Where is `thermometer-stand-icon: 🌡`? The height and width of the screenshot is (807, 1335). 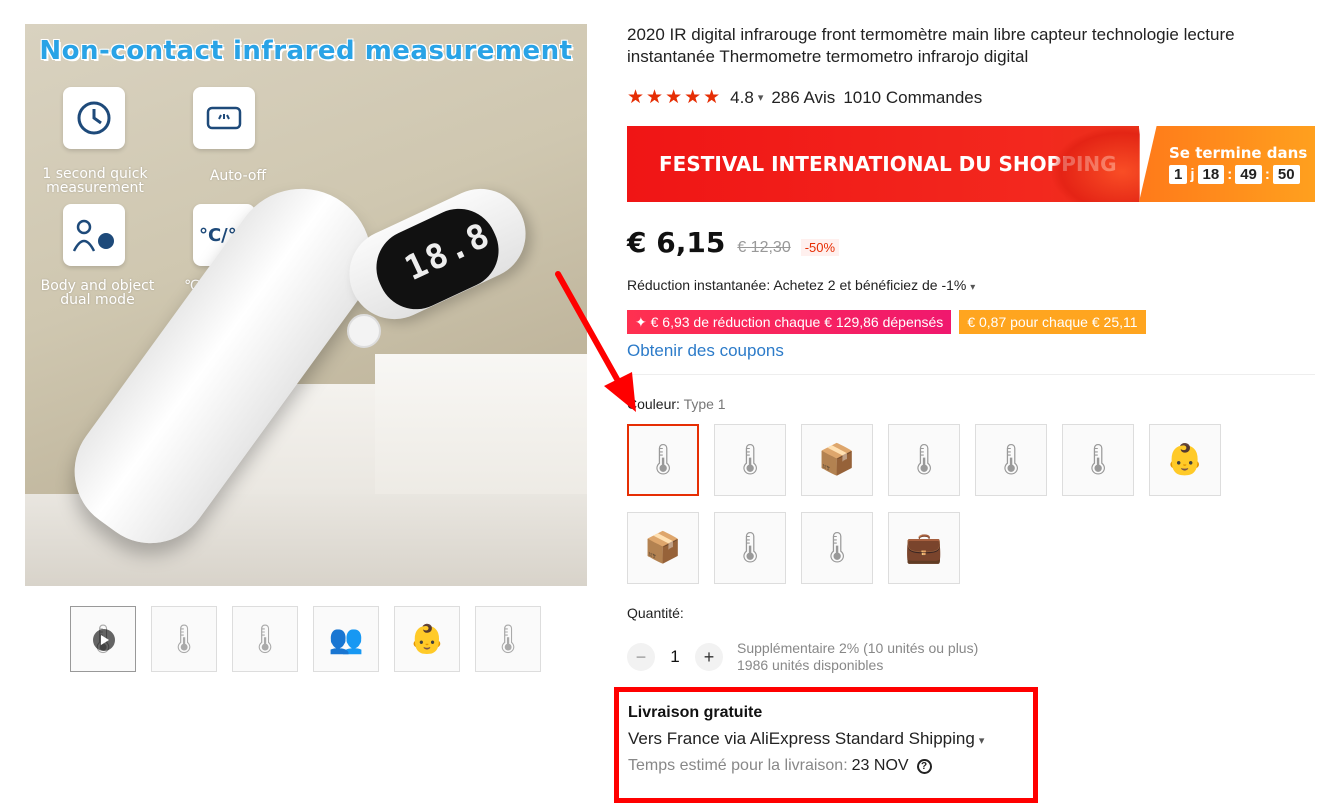
thermometer-stand-icon: 🌡 is located at coordinates (1098, 460).